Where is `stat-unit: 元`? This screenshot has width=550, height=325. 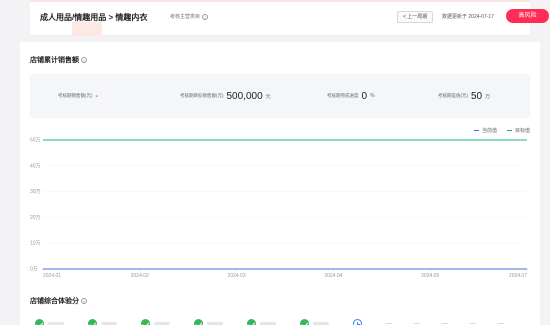
stat-unit: 元 is located at coordinates (268, 96).